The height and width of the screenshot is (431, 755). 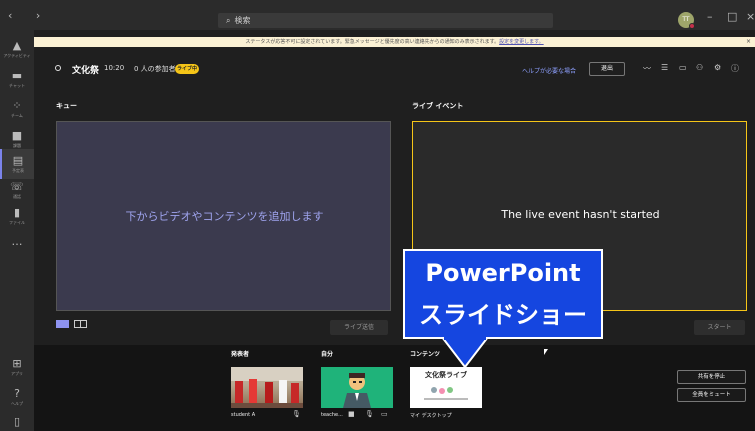 I want to click on presenter-heading: 発表者, so click(x=240, y=354).